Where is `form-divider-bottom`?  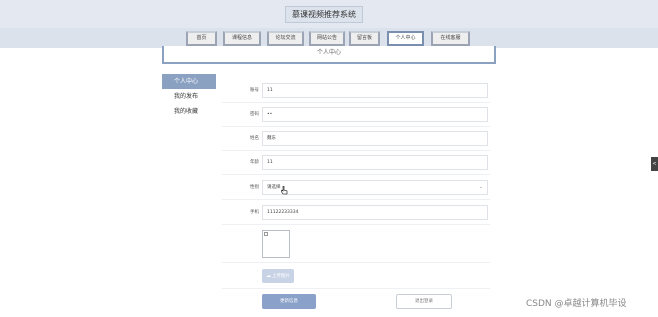
form-divider-bottom is located at coordinates (356, 288).